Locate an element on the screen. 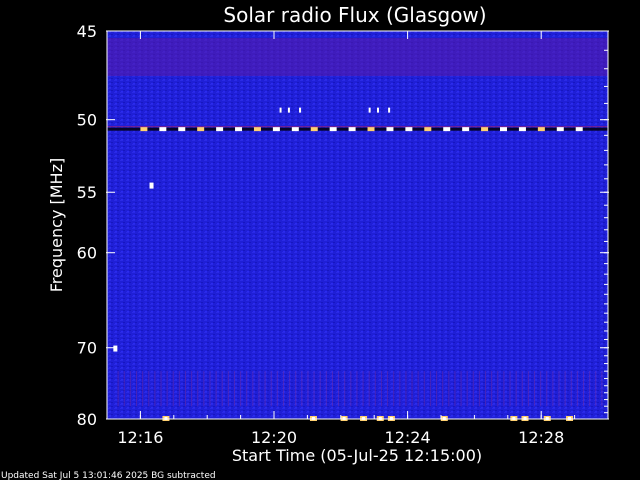 The image size is (640, 480). y-axis-label: Frequency [MHz] is located at coordinates (56, 225).